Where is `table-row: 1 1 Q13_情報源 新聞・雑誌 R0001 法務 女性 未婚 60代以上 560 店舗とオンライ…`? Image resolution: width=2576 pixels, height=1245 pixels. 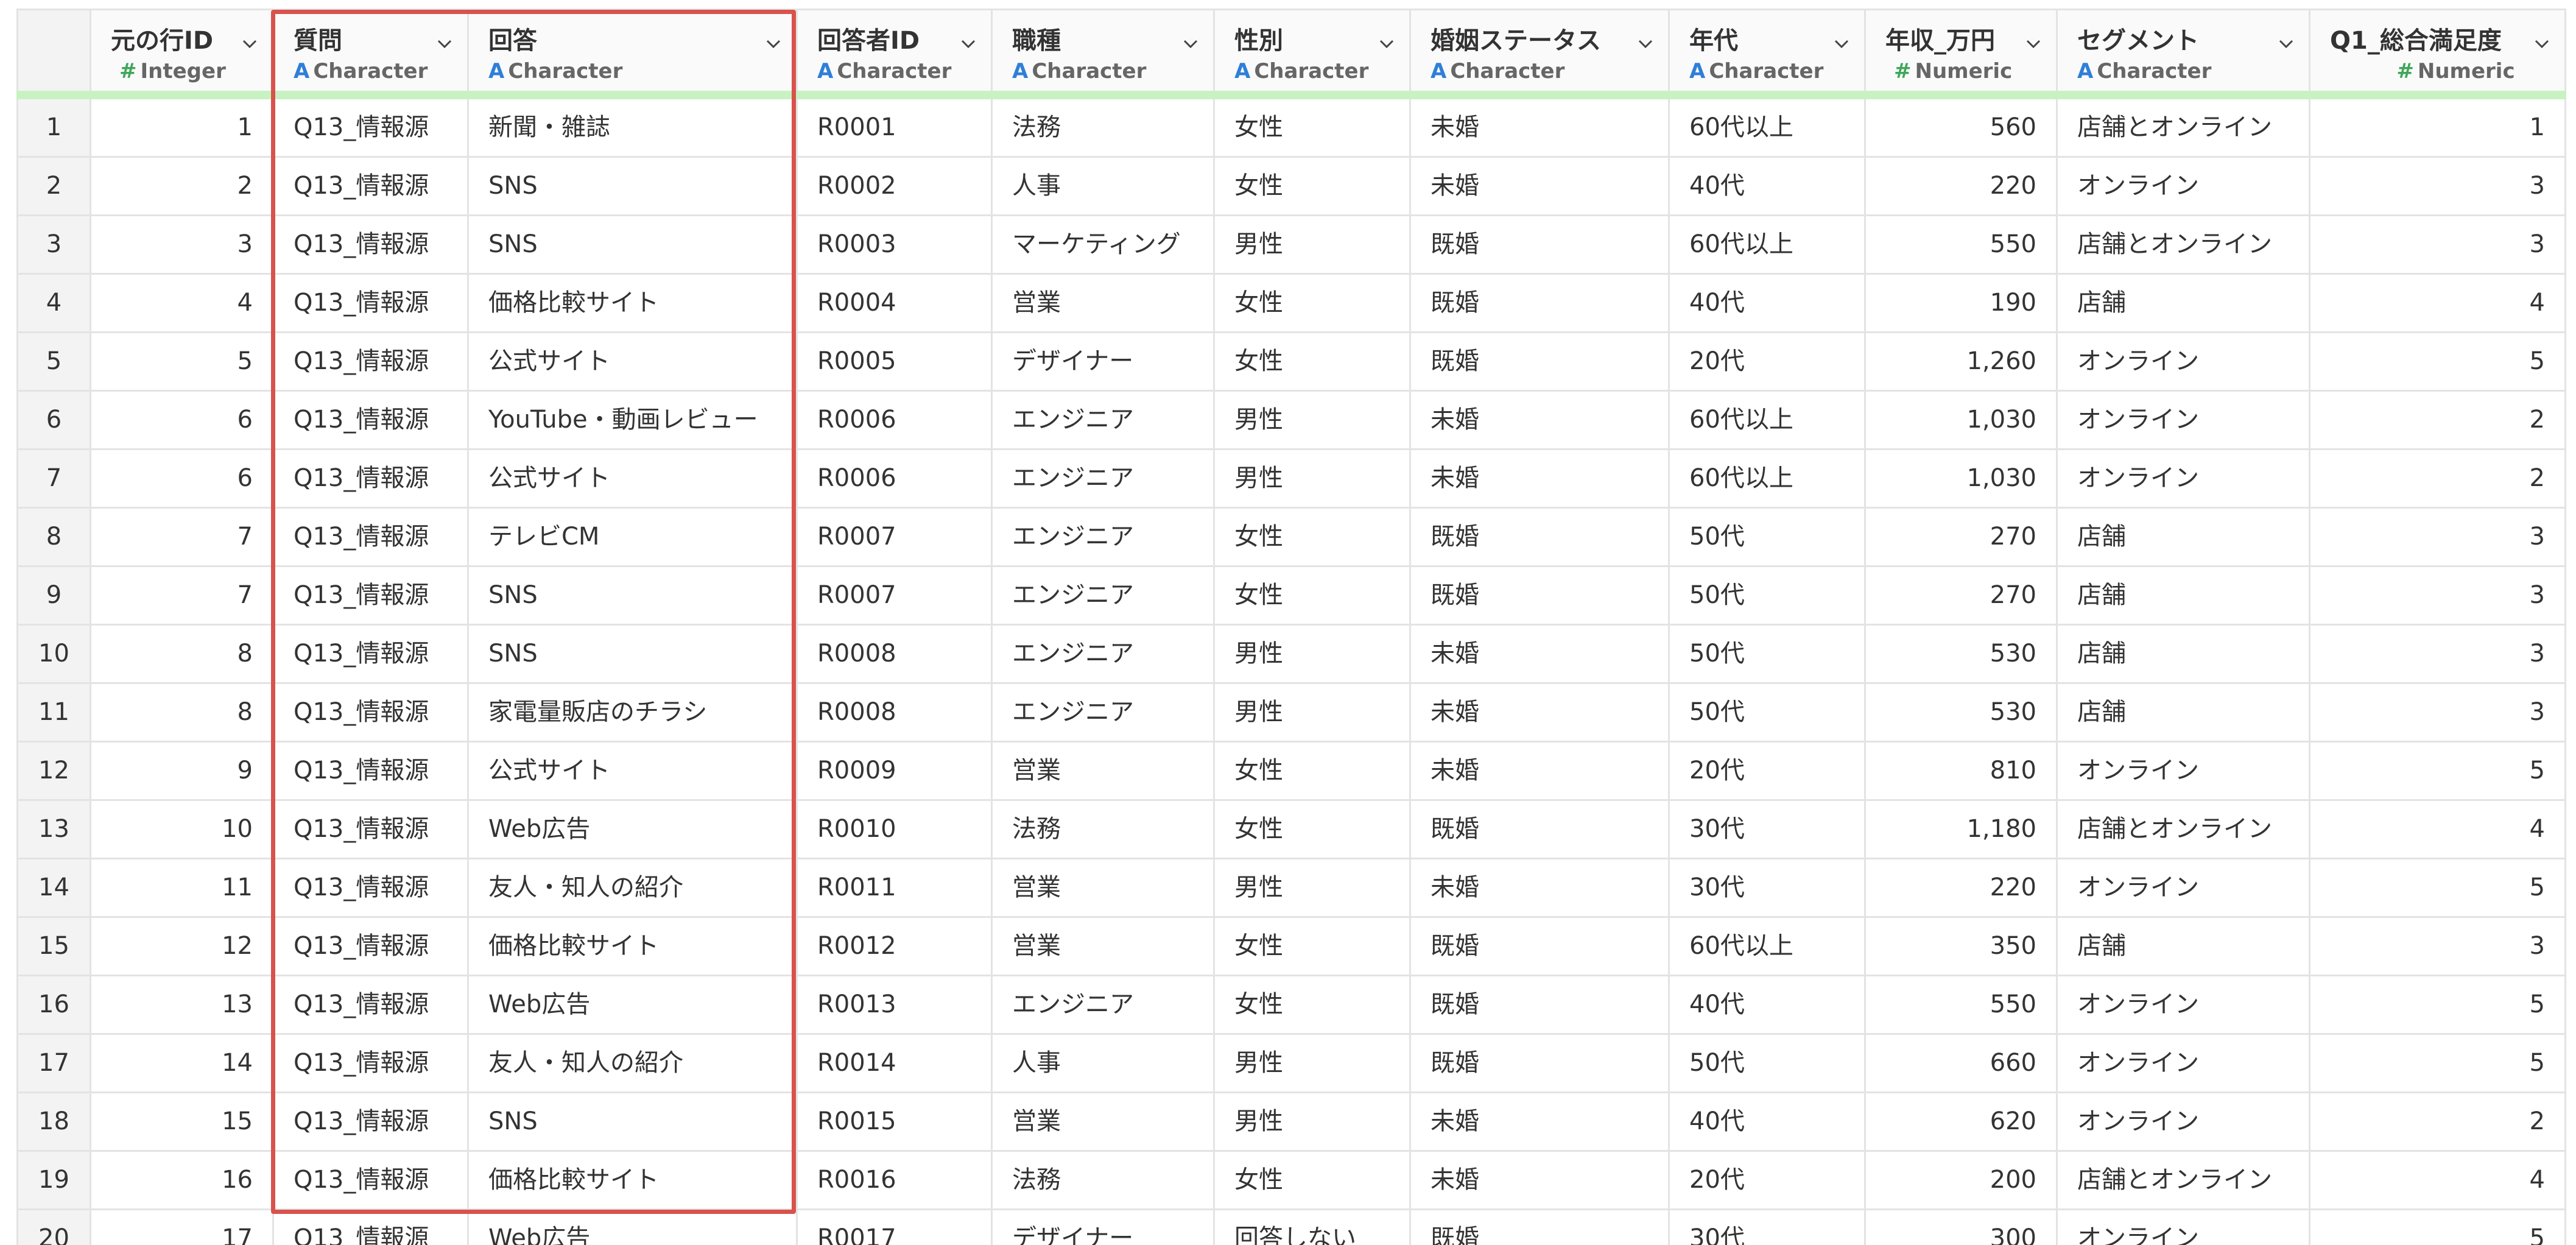 table-row: 1 1 Q13_情報源 新聞・雑誌 R0001 法務 女性 未婚 60代以上 560 店舗とオンライ… is located at coordinates (1291, 126).